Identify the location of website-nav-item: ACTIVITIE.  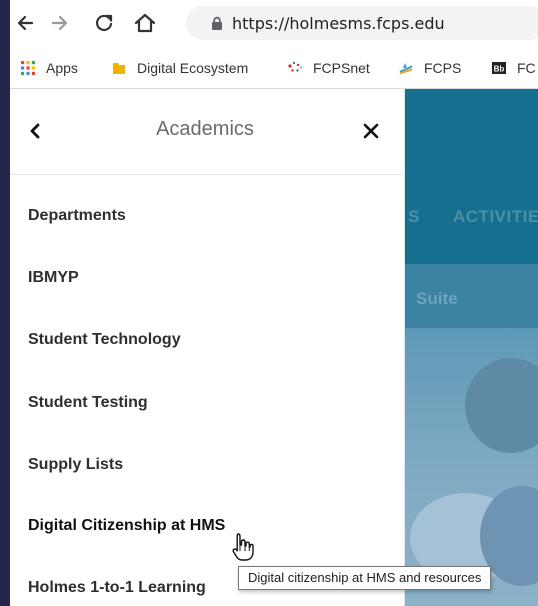
(495, 217).